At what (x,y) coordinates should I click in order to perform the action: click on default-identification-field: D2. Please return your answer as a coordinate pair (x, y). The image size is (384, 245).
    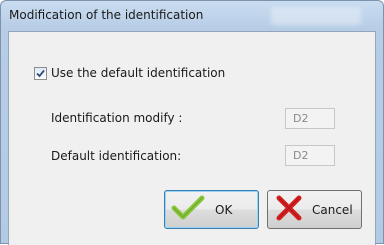
    Looking at the image, I should click on (310, 155).